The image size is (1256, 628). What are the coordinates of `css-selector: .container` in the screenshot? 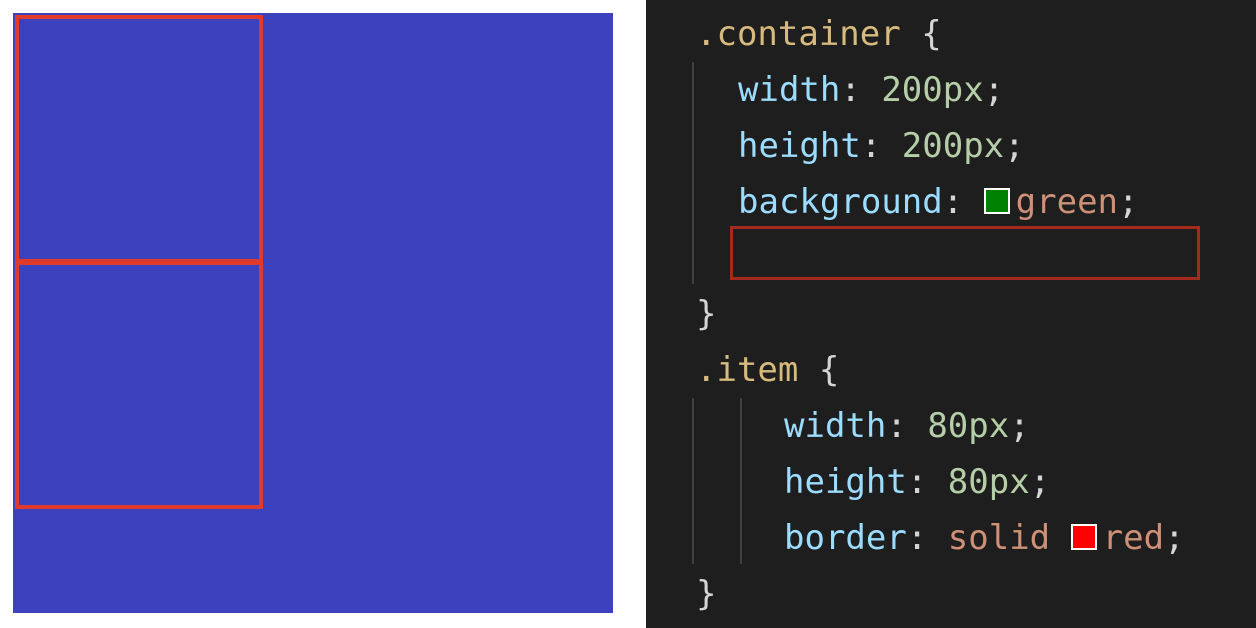 It's located at (798, 34).